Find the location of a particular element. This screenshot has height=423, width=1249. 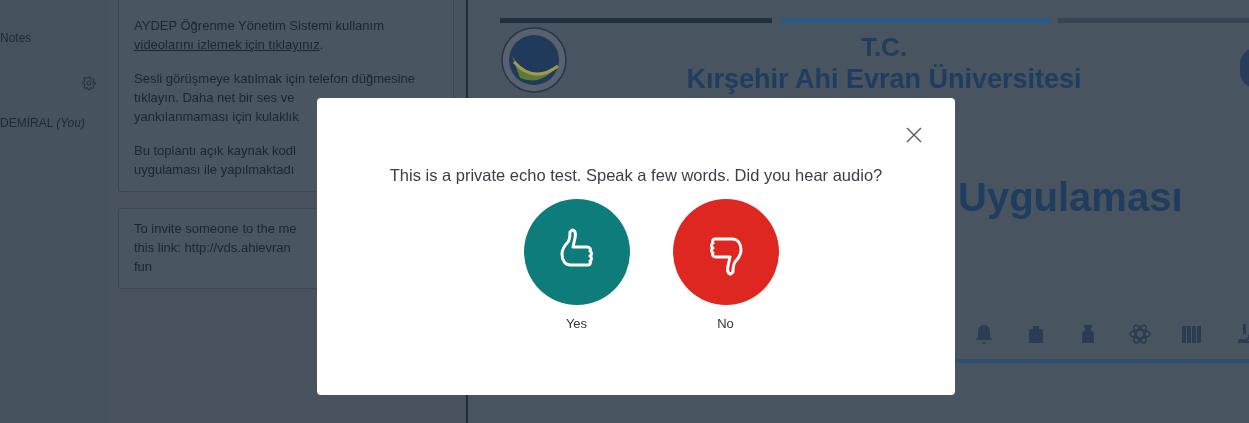

atom-icon is located at coordinates (1140, 334).